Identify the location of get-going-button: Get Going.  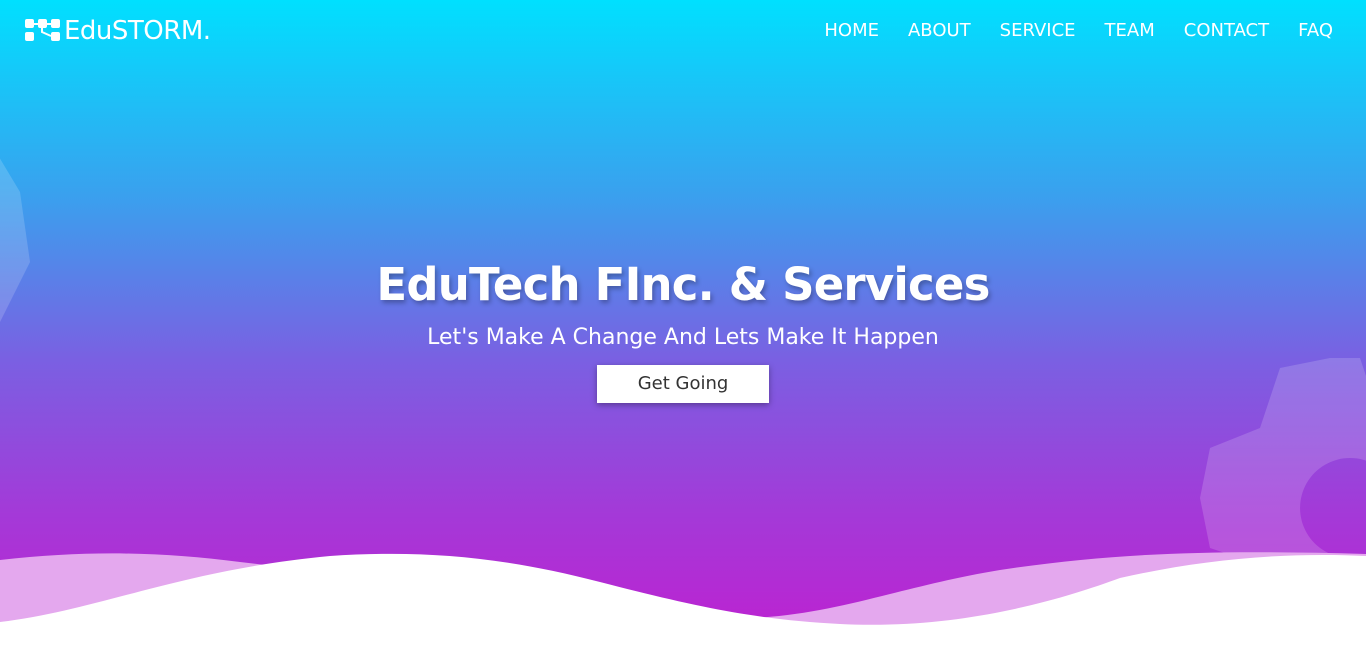
(683, 384).